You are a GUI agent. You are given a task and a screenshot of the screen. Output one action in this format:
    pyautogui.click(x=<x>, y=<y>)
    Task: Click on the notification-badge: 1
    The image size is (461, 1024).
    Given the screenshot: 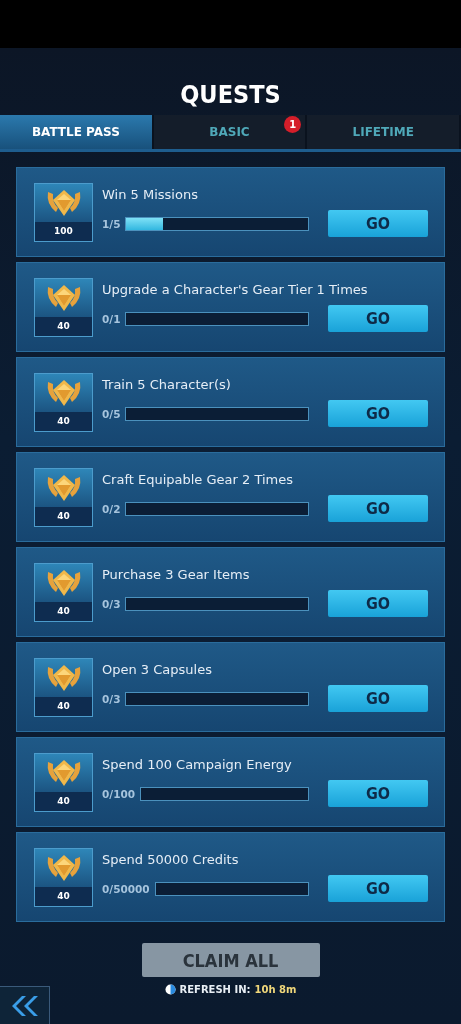 What is the action you would take?
    pyautogui.click(x=293, y=124)
    